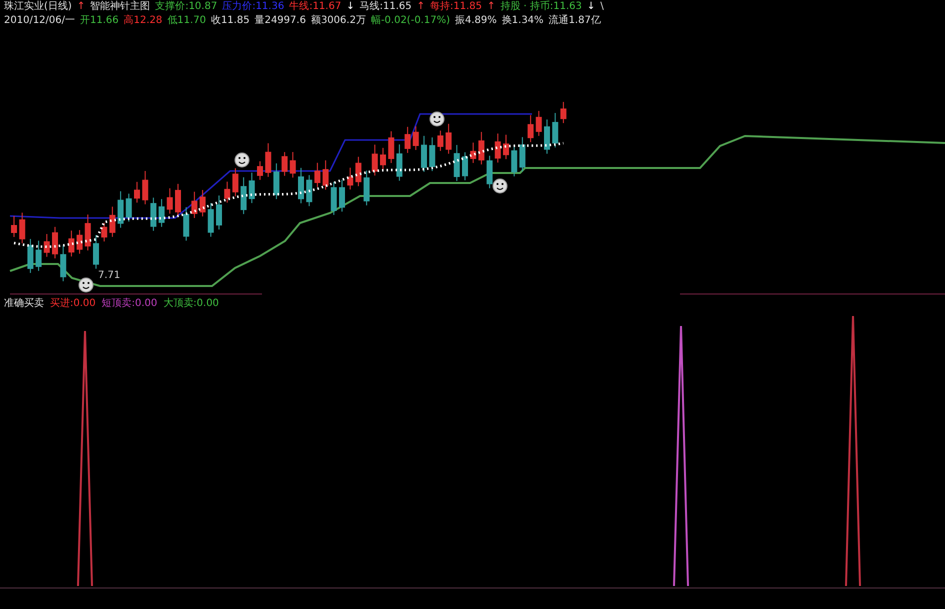 The height and width of the screenshot is (609, 945). I want to click on quote-text: 换1.34%, so click(523, 21).